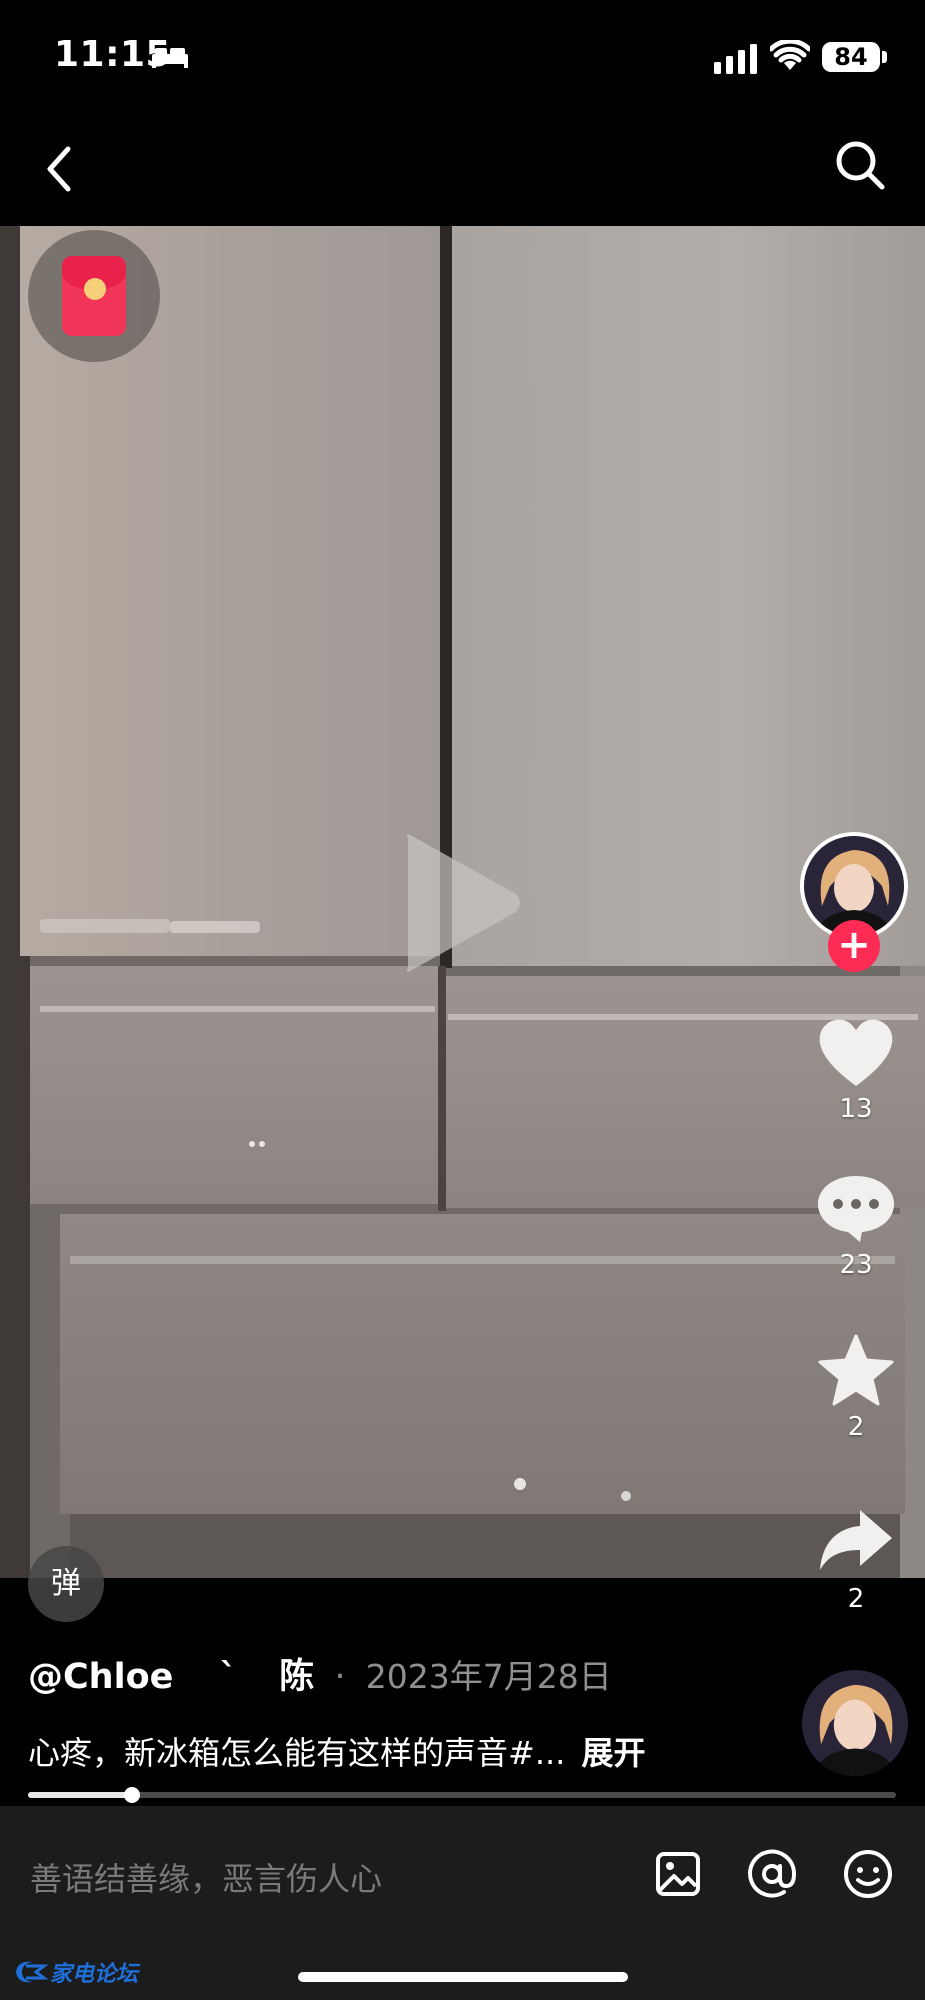 The image size is (925, 2000). What do you see at coordinates (100, 1677) in the screenshot?
I see `author-handle: @Chloe` at bounding box center [100, 1677].